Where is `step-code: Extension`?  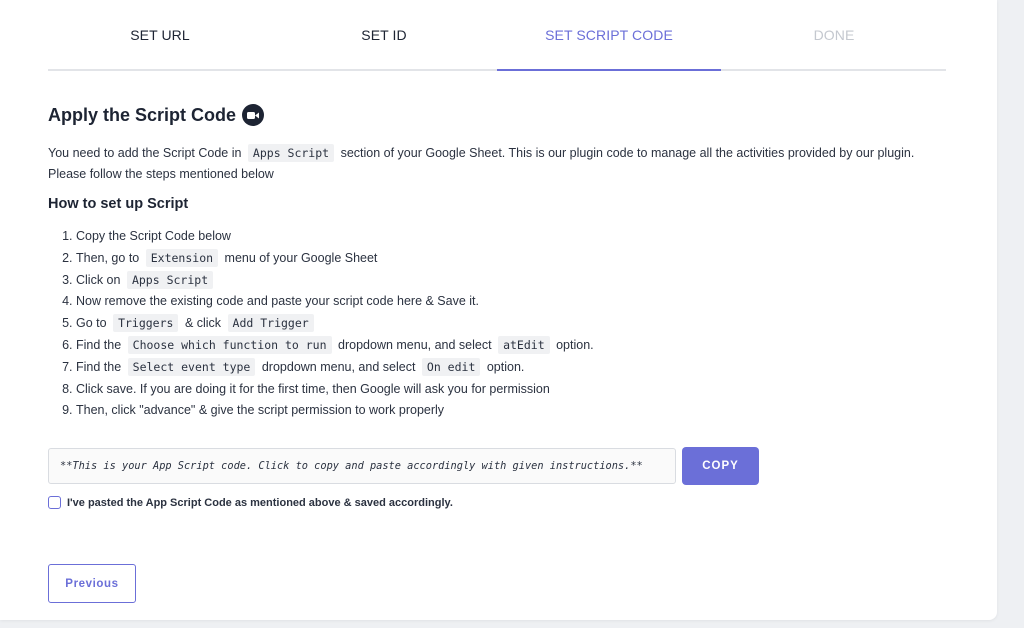 step-code: Extension is located at coordinates (182, 257).